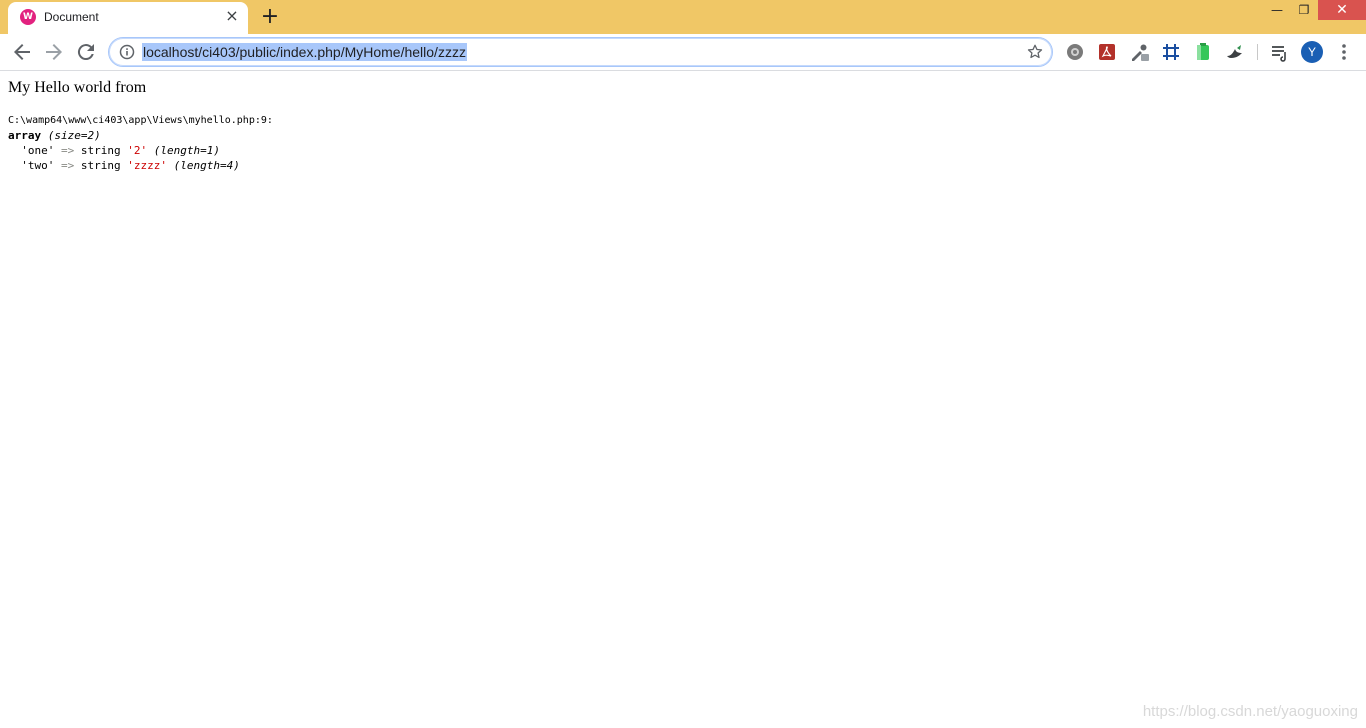 This screenshot has height=728, width=1366. Describe the element at coordinates (54, 52) in the screenshot. I see `forward-arrow-icon` at that location.